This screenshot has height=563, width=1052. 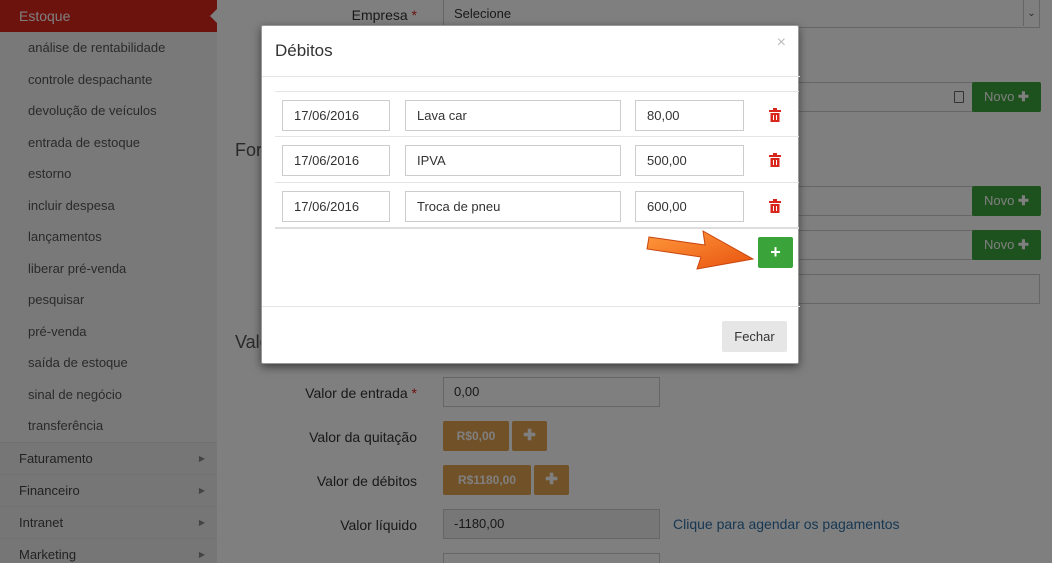 I want to click on value-input: 500,00, so click(x=689, y=160).